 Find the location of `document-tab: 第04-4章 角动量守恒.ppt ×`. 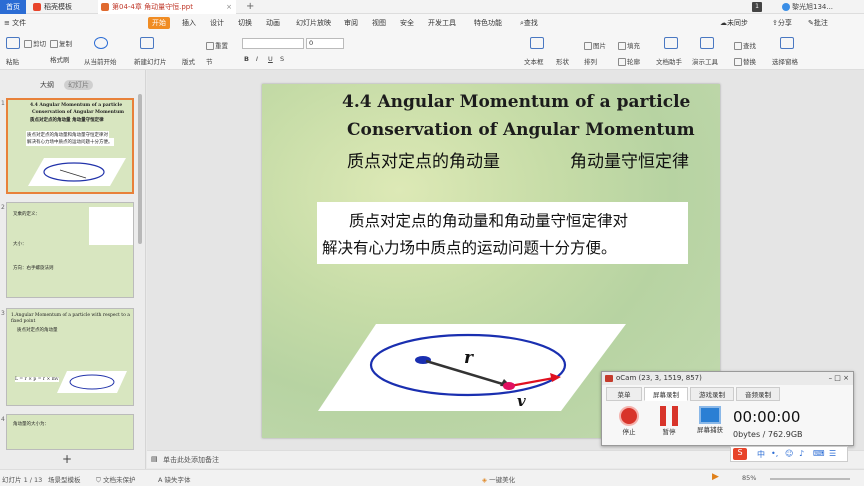

document-tab: 第04-4章 角动量守恒.ppt × is located at coordinates (167, 7).